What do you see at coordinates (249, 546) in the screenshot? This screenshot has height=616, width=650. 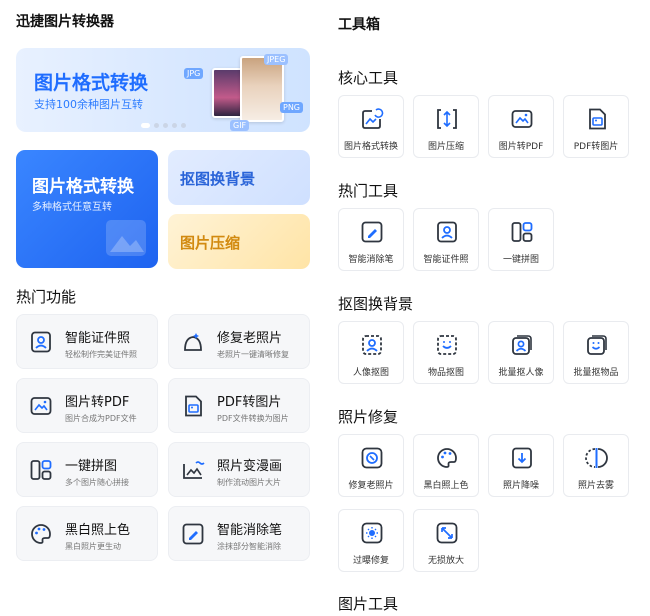 I see `feature-desc: 涂抹部分智能消除` at bounding box center [249, 546].